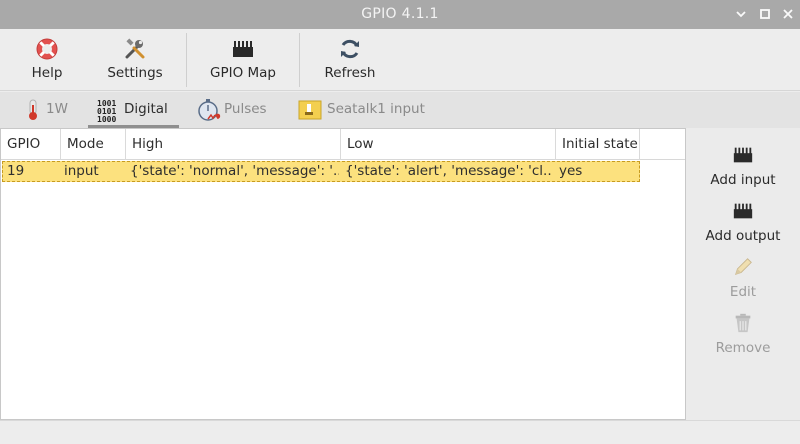 The width and height of the screenshot is (800, 444). Describe the element at coordinates (109, 110) in the screenshot. I see `binary-digits-icon: 1001 0101 1000` at that location.